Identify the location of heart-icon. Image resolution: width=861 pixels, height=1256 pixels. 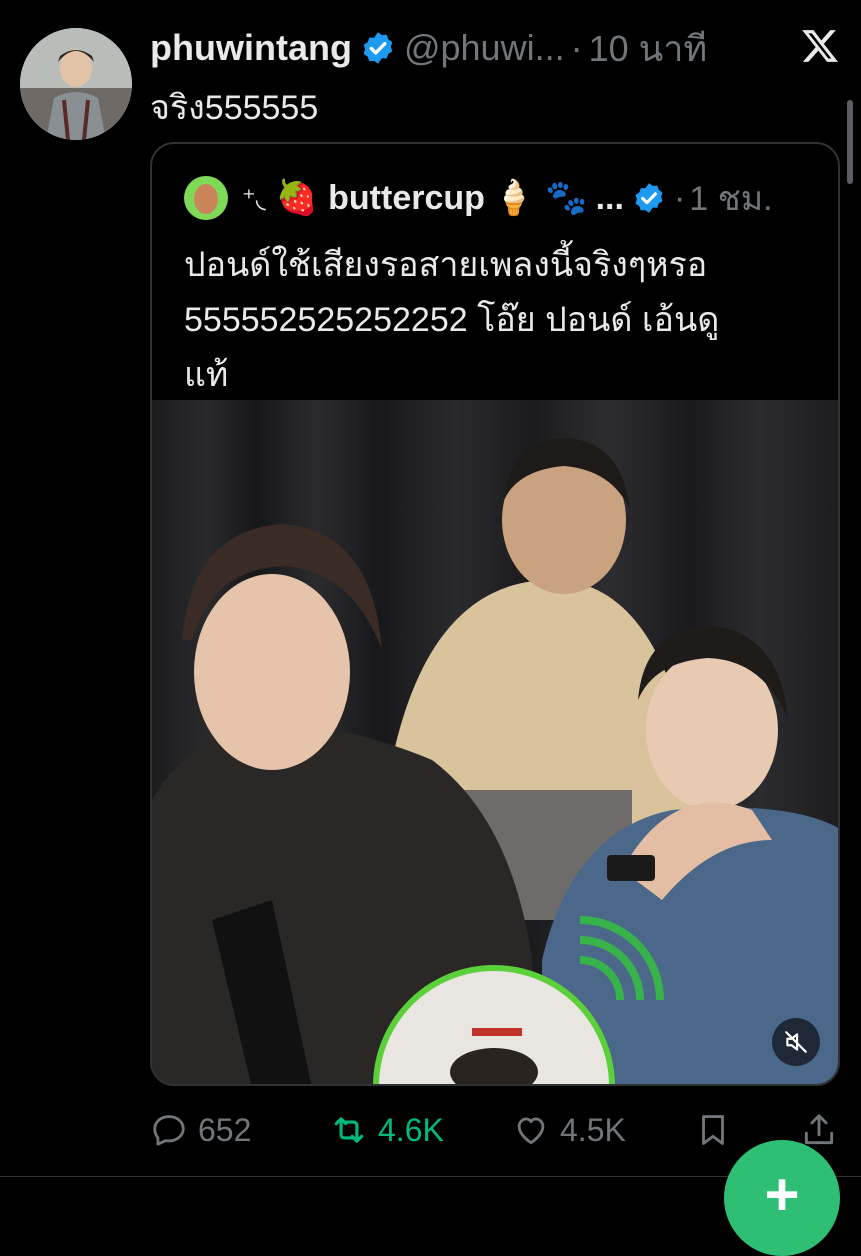
(531, 1131).